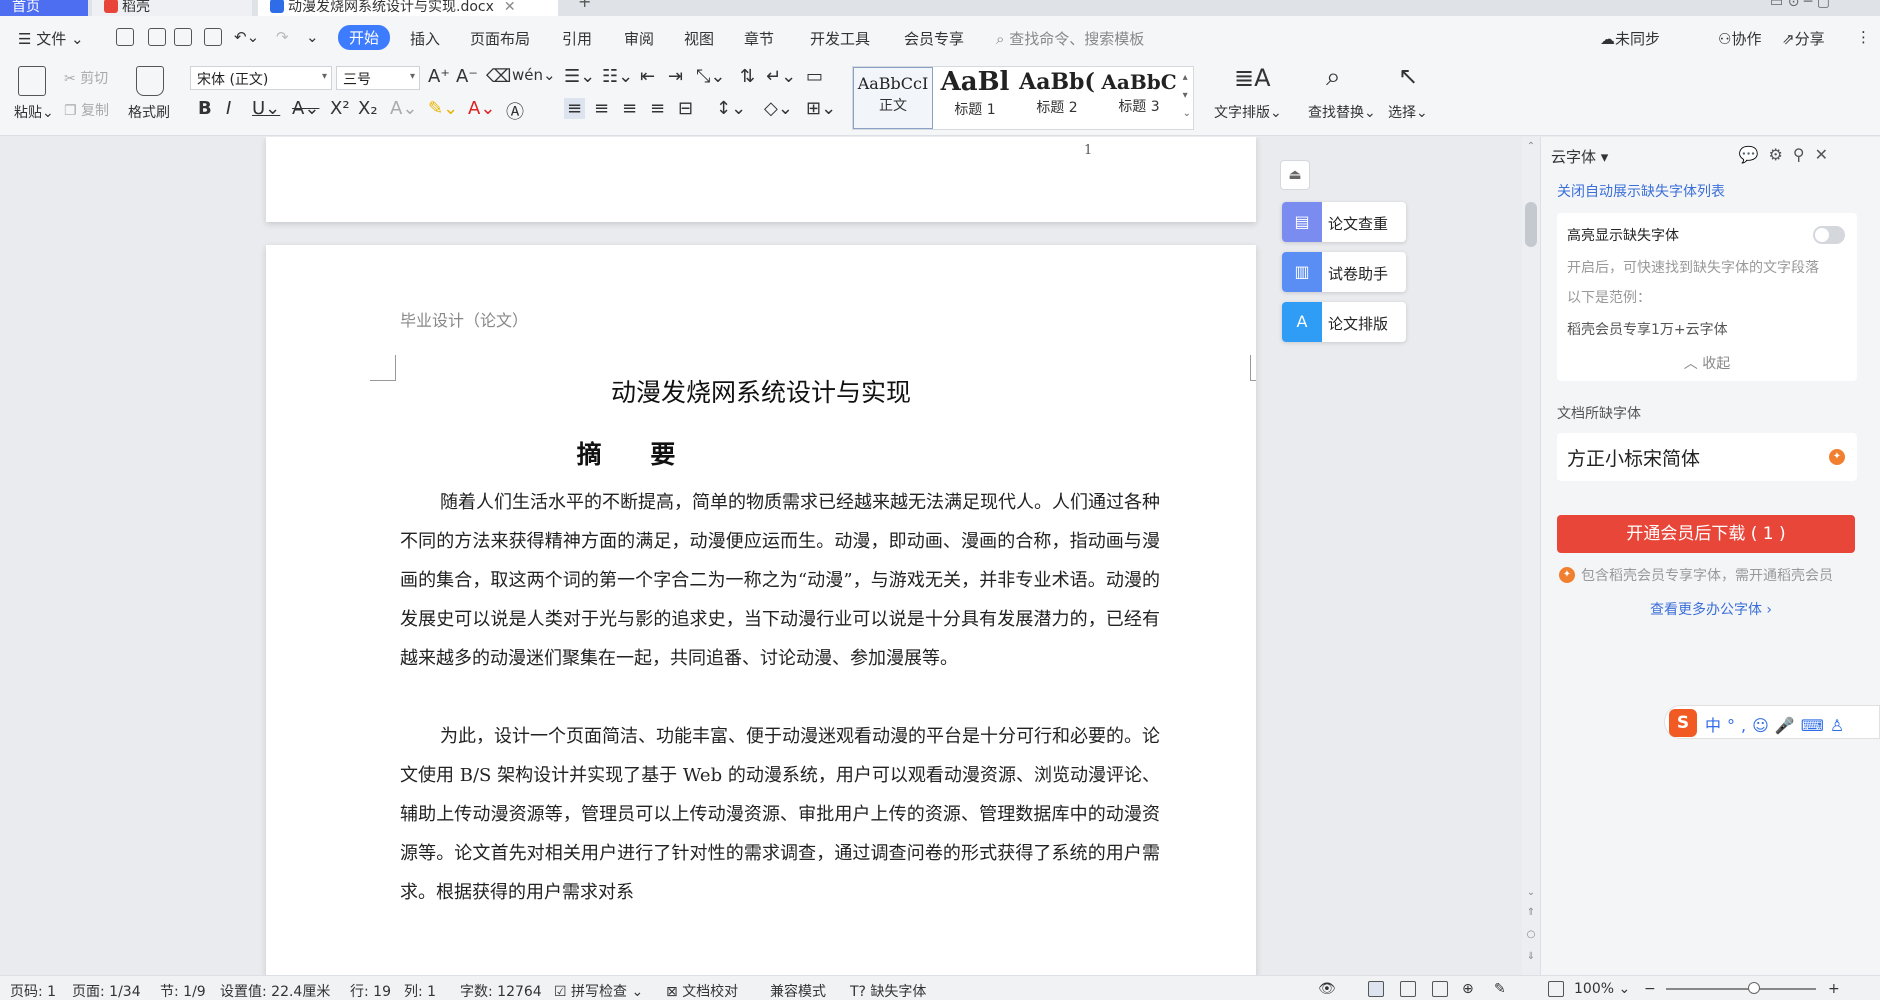 The height and width of the screenshot is (1000, 1880). Describe the element at coordinates (1344, 272) in the screenshot. I see `exam-helper-tool: ▥ 试卷助手` at that location.